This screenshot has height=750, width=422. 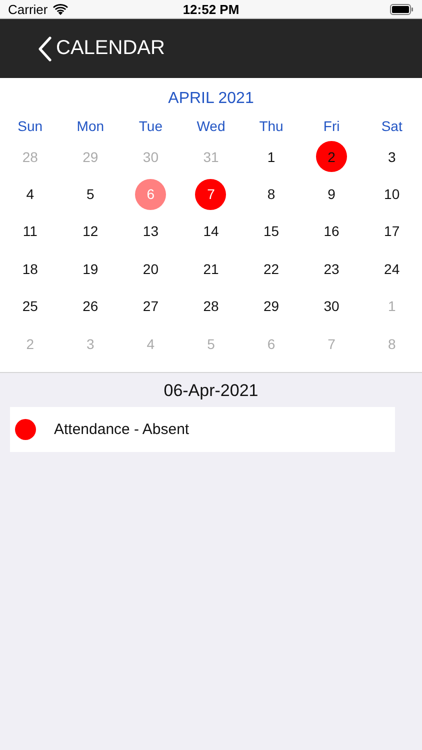 What do you see at coordinates (331, 127) in the screenshot?
I see `weekday-label: Fri` at bounding box center [331, 127].